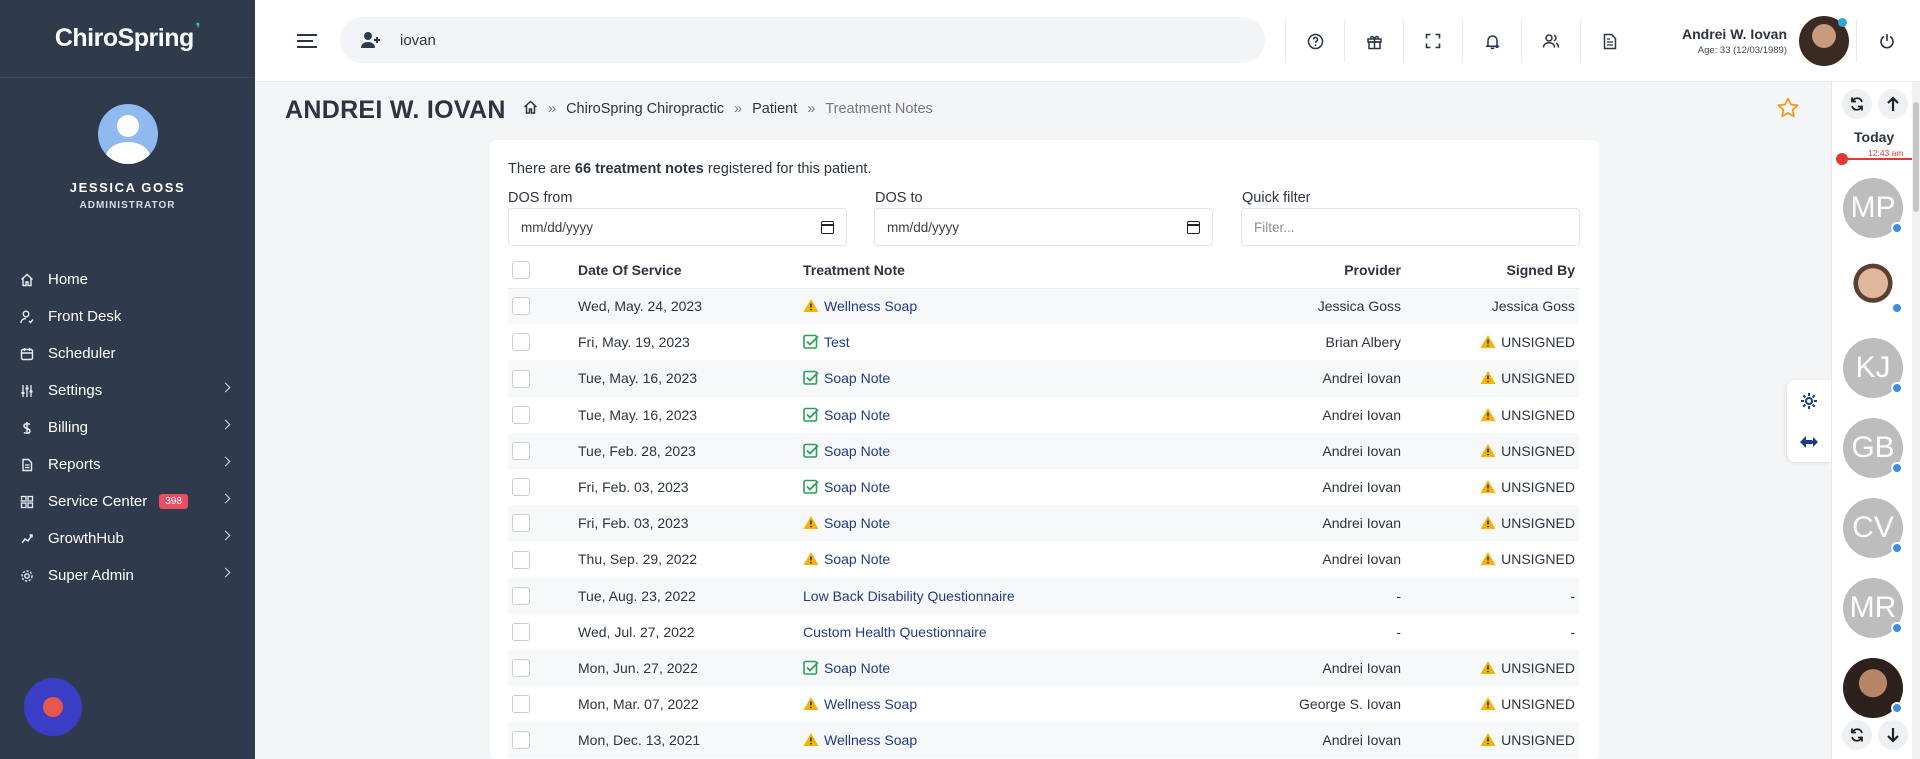  Describe the element at coordinates (1312, 270) in the screenshot. I see `column-provider: Provider` at that location.